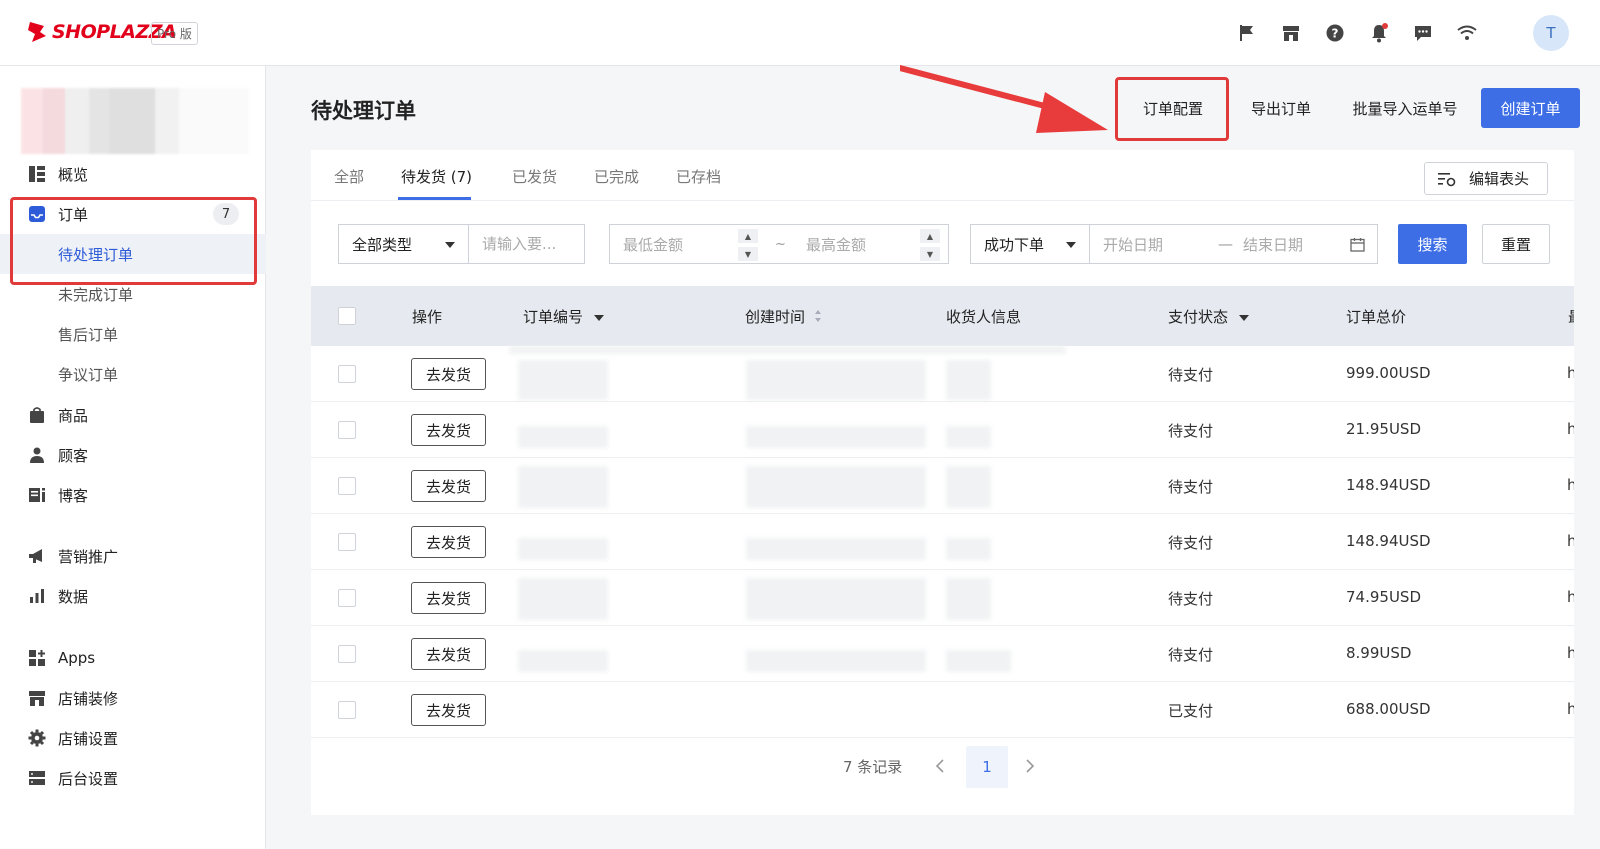 This screenshot has width=1600, height=849. I want to click on active-tab-indicator, so click(434, 198).